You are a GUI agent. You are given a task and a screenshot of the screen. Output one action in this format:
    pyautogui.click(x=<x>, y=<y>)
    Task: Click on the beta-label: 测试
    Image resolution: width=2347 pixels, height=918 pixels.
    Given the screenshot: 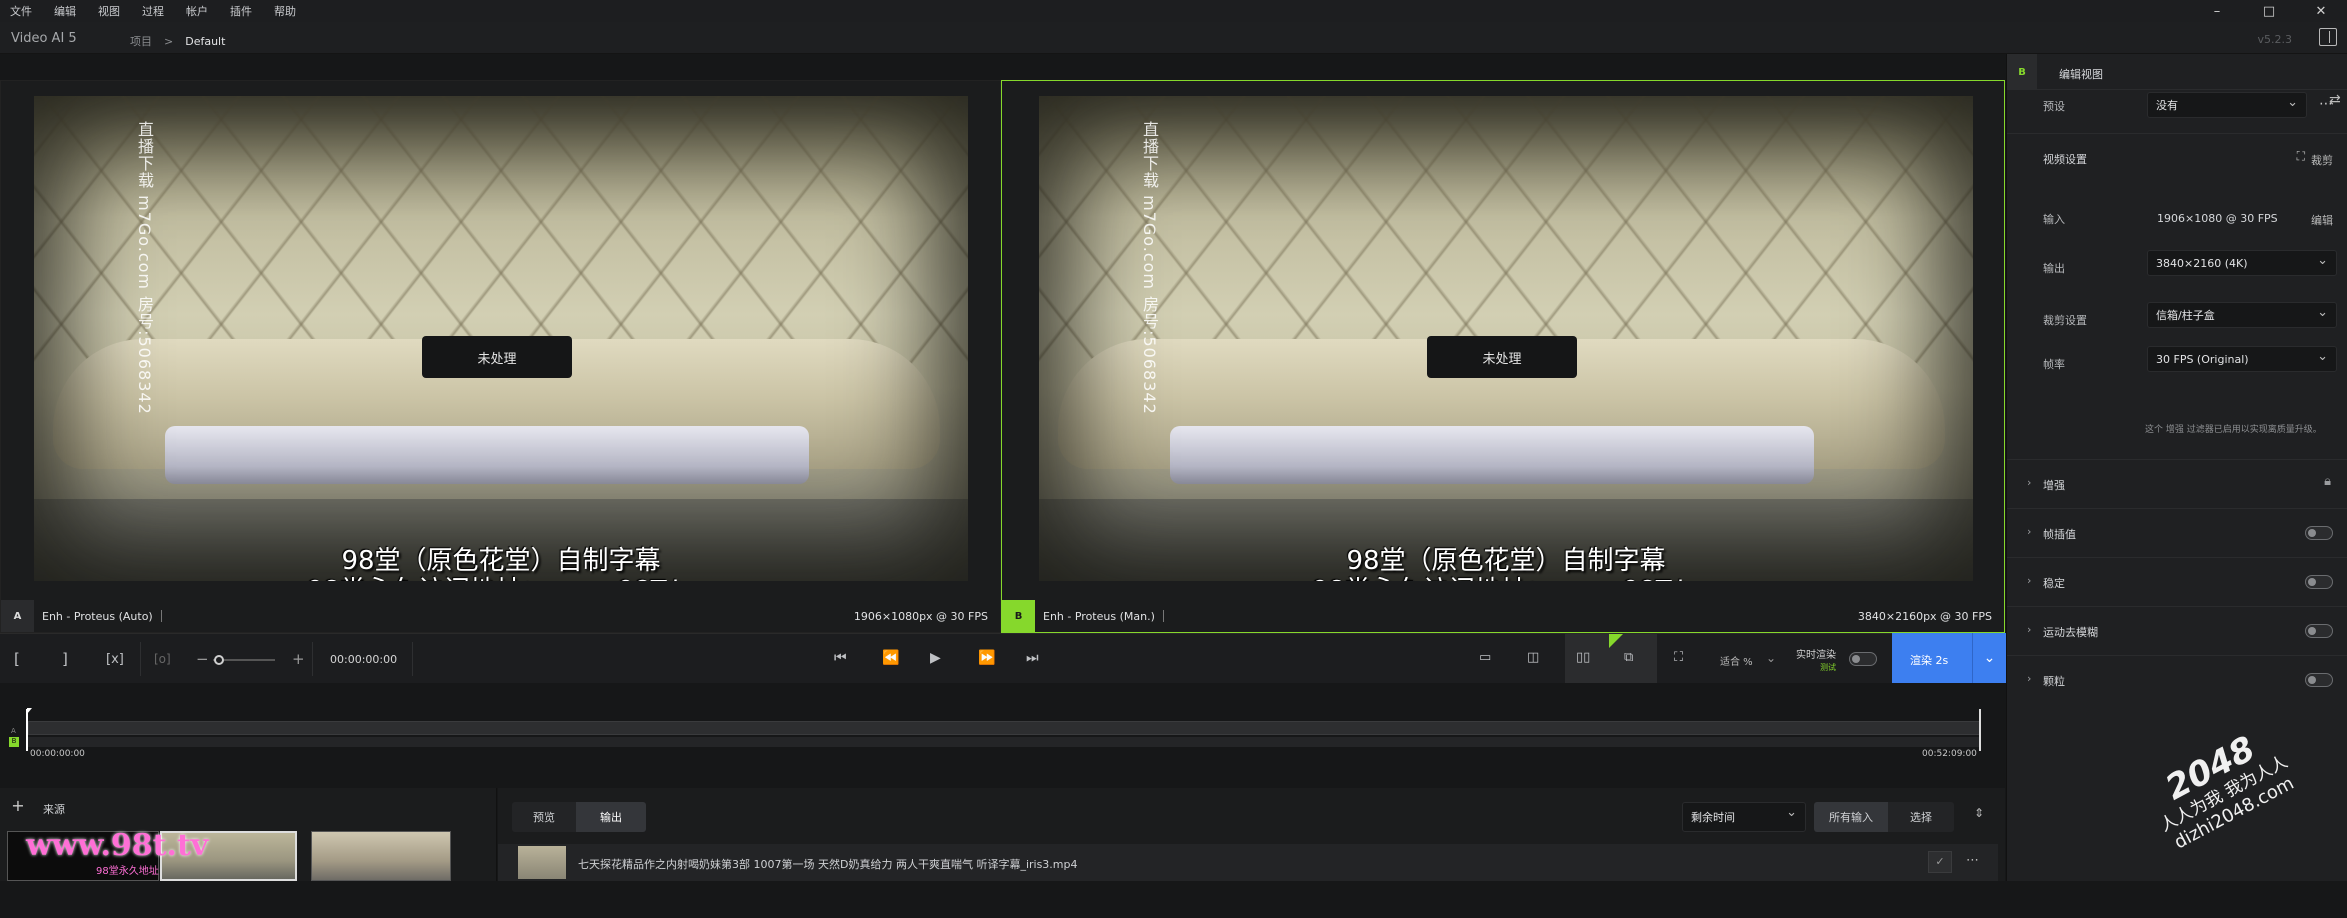 What is the action you would take?
    pyautogui.click(x=1828, y=667)
    